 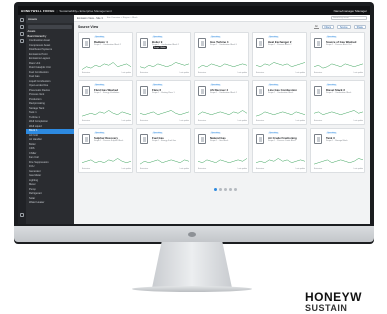 I want to click on asset-meta: Scope 1 · Process Block 2, so click(x=280, y=45).